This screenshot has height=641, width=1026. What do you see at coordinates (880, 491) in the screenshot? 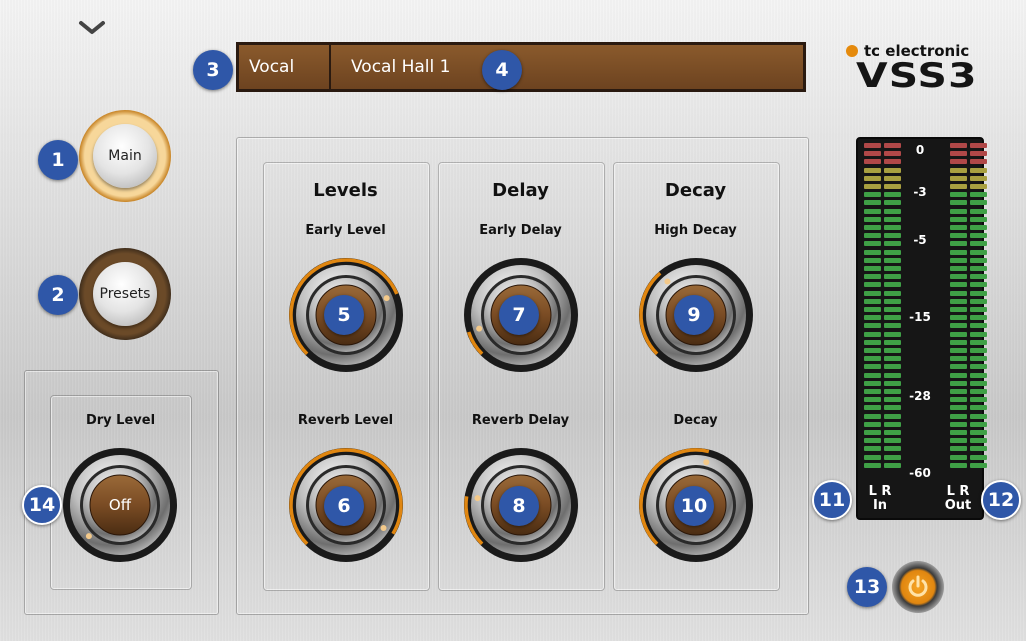
I see `meter-in-channels: L R` at bounding box center [880, 491].